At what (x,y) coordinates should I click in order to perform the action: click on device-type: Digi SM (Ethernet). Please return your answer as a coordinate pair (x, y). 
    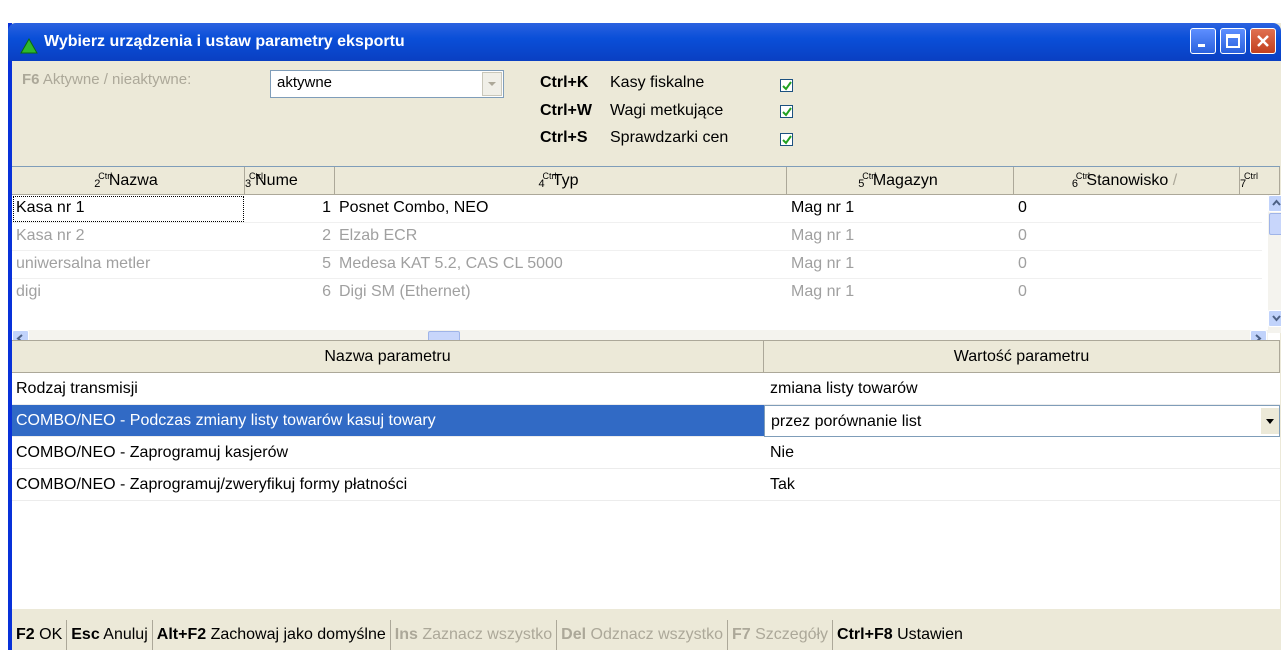
    Looking at the image, I should click on (561, 290).